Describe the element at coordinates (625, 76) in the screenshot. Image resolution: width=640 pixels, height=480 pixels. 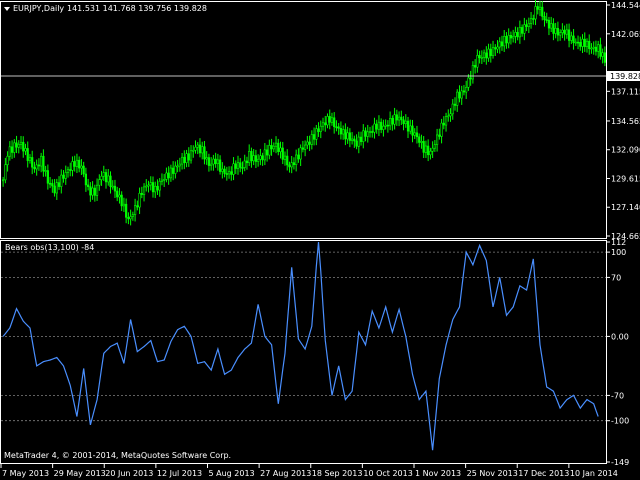
I see `current-price-label: 139.828` at that location.